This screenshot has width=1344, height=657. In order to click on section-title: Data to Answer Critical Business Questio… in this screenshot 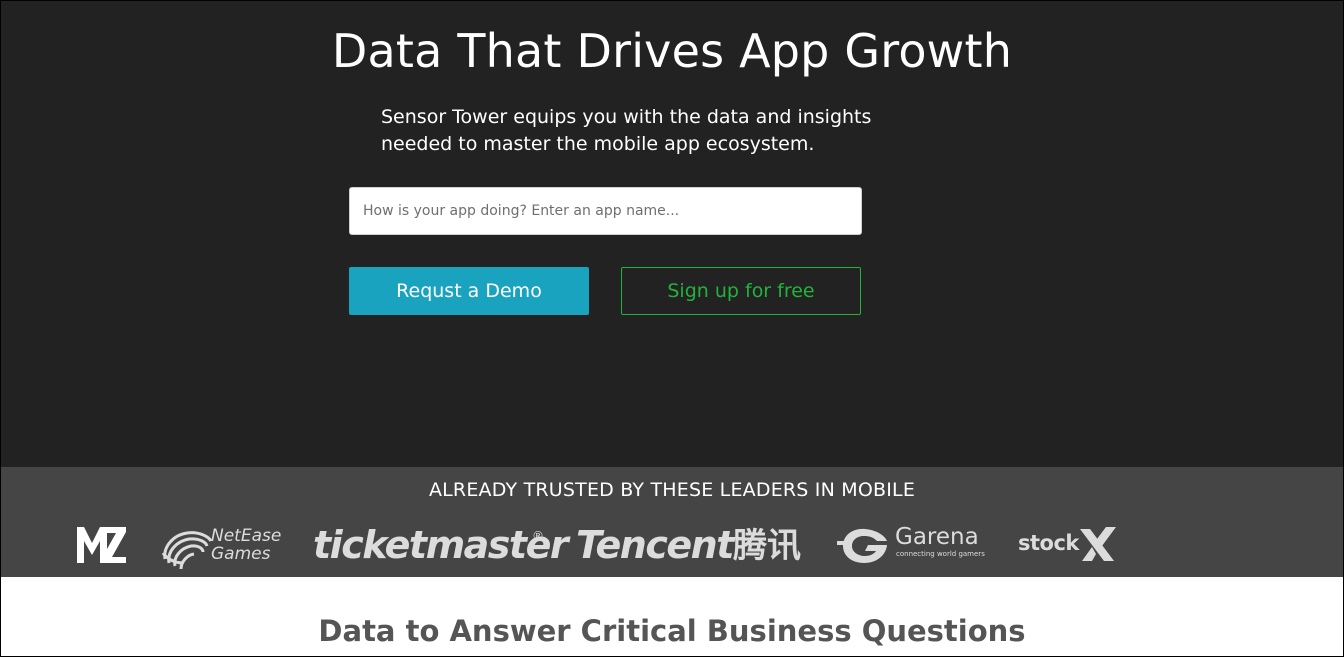, I will do `click(672, 631)`.